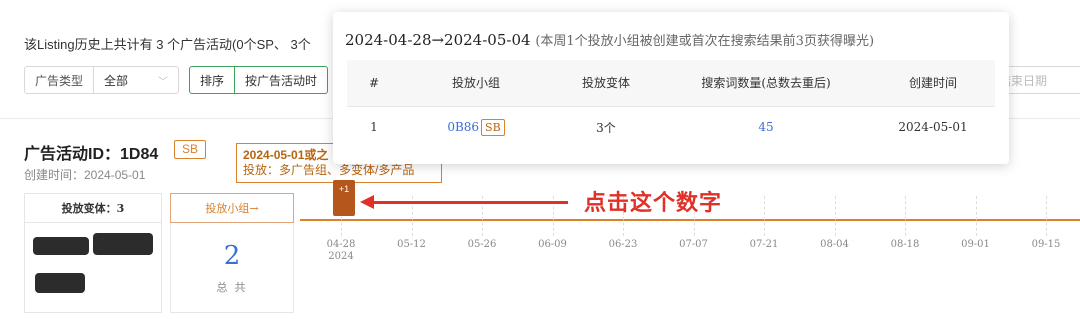 This screenshot has width=1080, height=319. What do you see at coordinates (438, 40) in the screenshot?
I see `popup-date-range: 2024-04-28→2024-05-04` at bounding box center [438, 40].